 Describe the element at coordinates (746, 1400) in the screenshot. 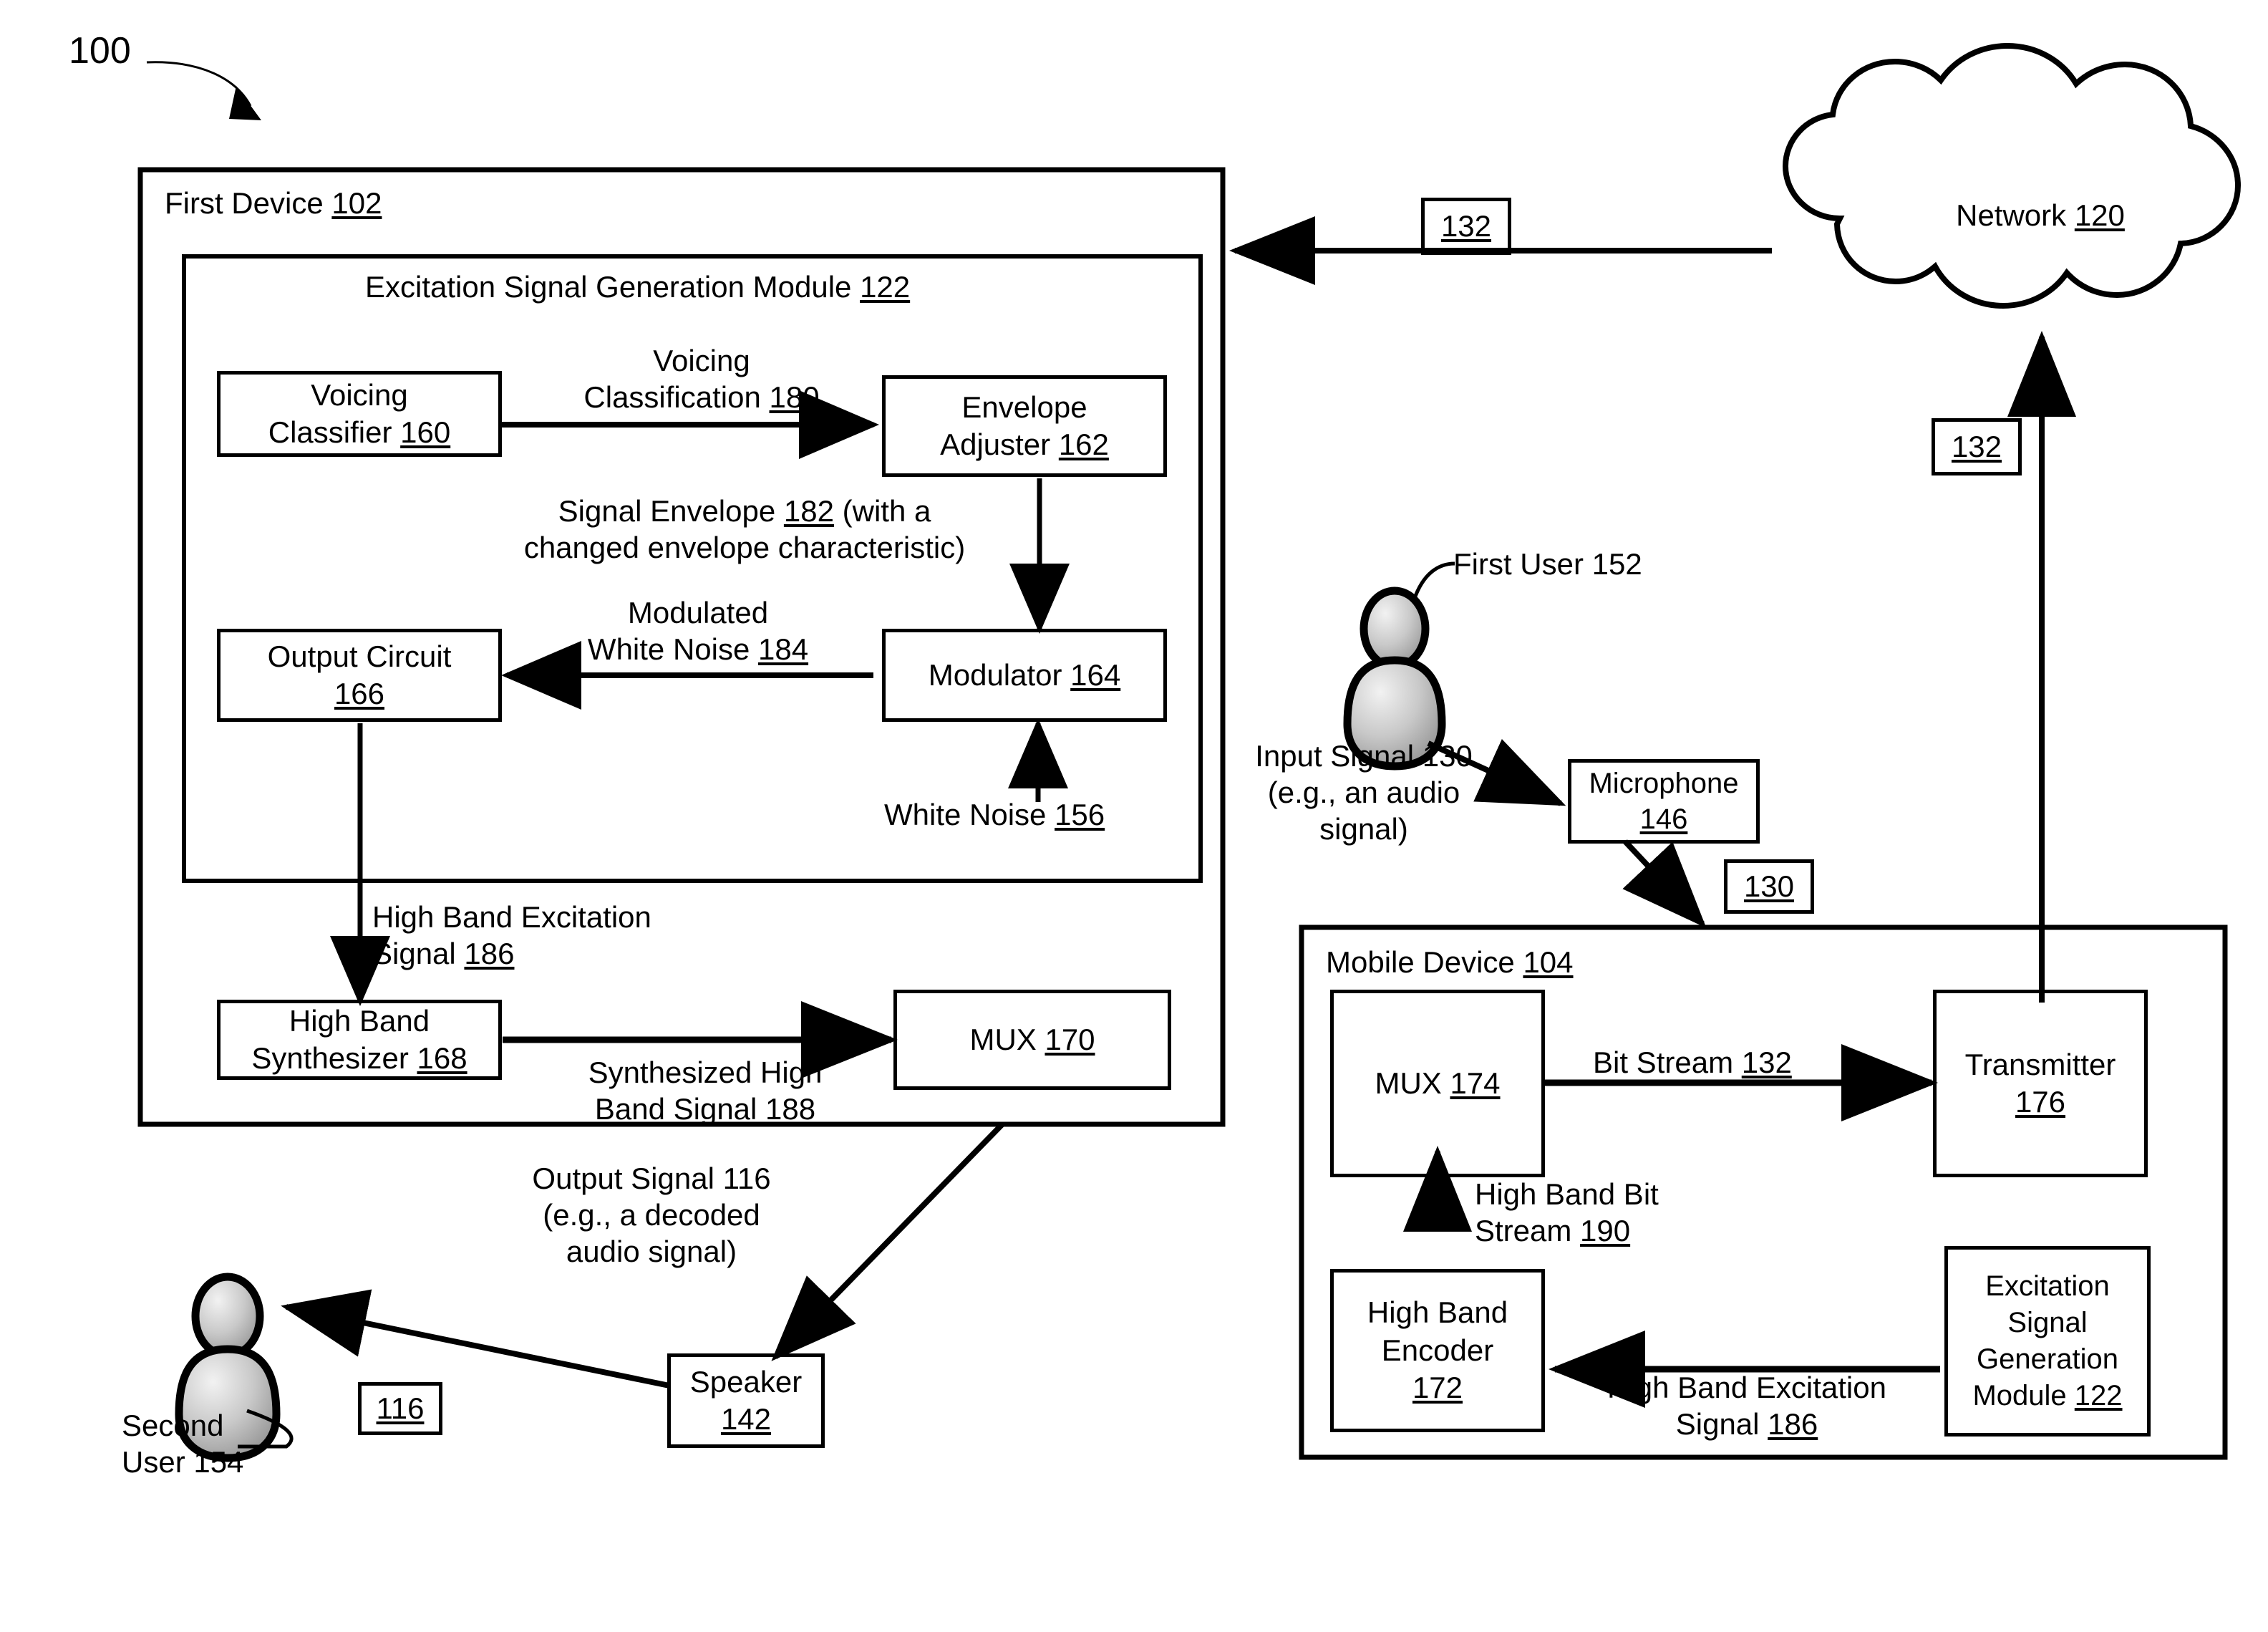

I see `speaker-label: Speaker 142` at that location.